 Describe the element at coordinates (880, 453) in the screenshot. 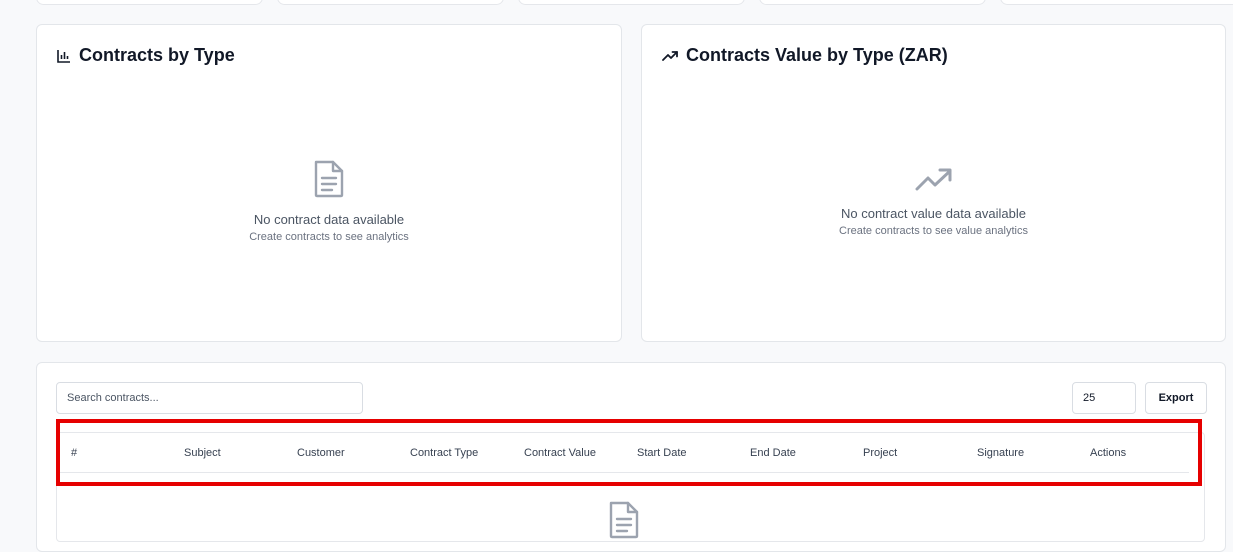

I see `column-header-project: Project` at that location.